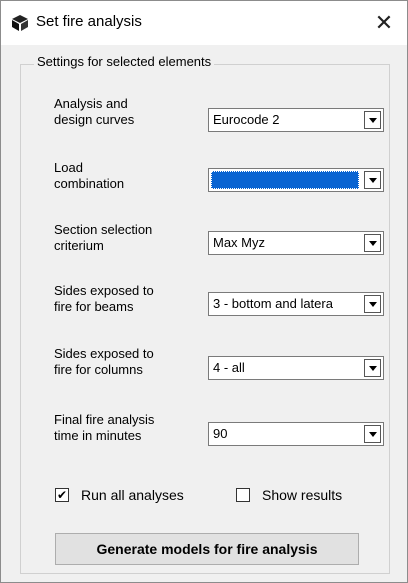 The width and height of the screenshot is (408, 583). I want to click on section-criterium-select: Max Myz, so click(296, 243).